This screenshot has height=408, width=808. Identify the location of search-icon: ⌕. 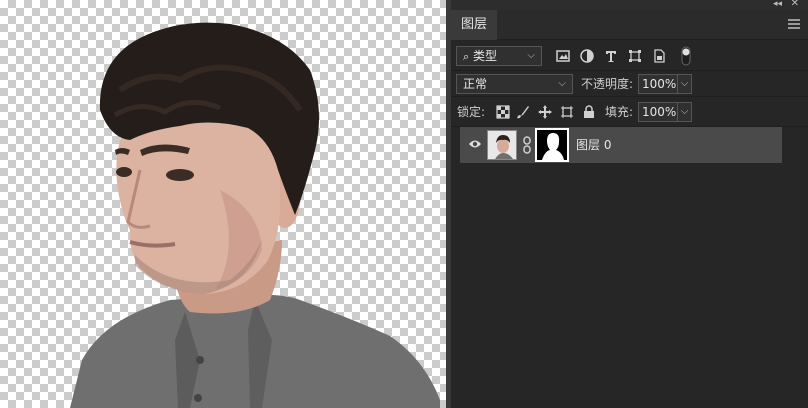
(466, 56).